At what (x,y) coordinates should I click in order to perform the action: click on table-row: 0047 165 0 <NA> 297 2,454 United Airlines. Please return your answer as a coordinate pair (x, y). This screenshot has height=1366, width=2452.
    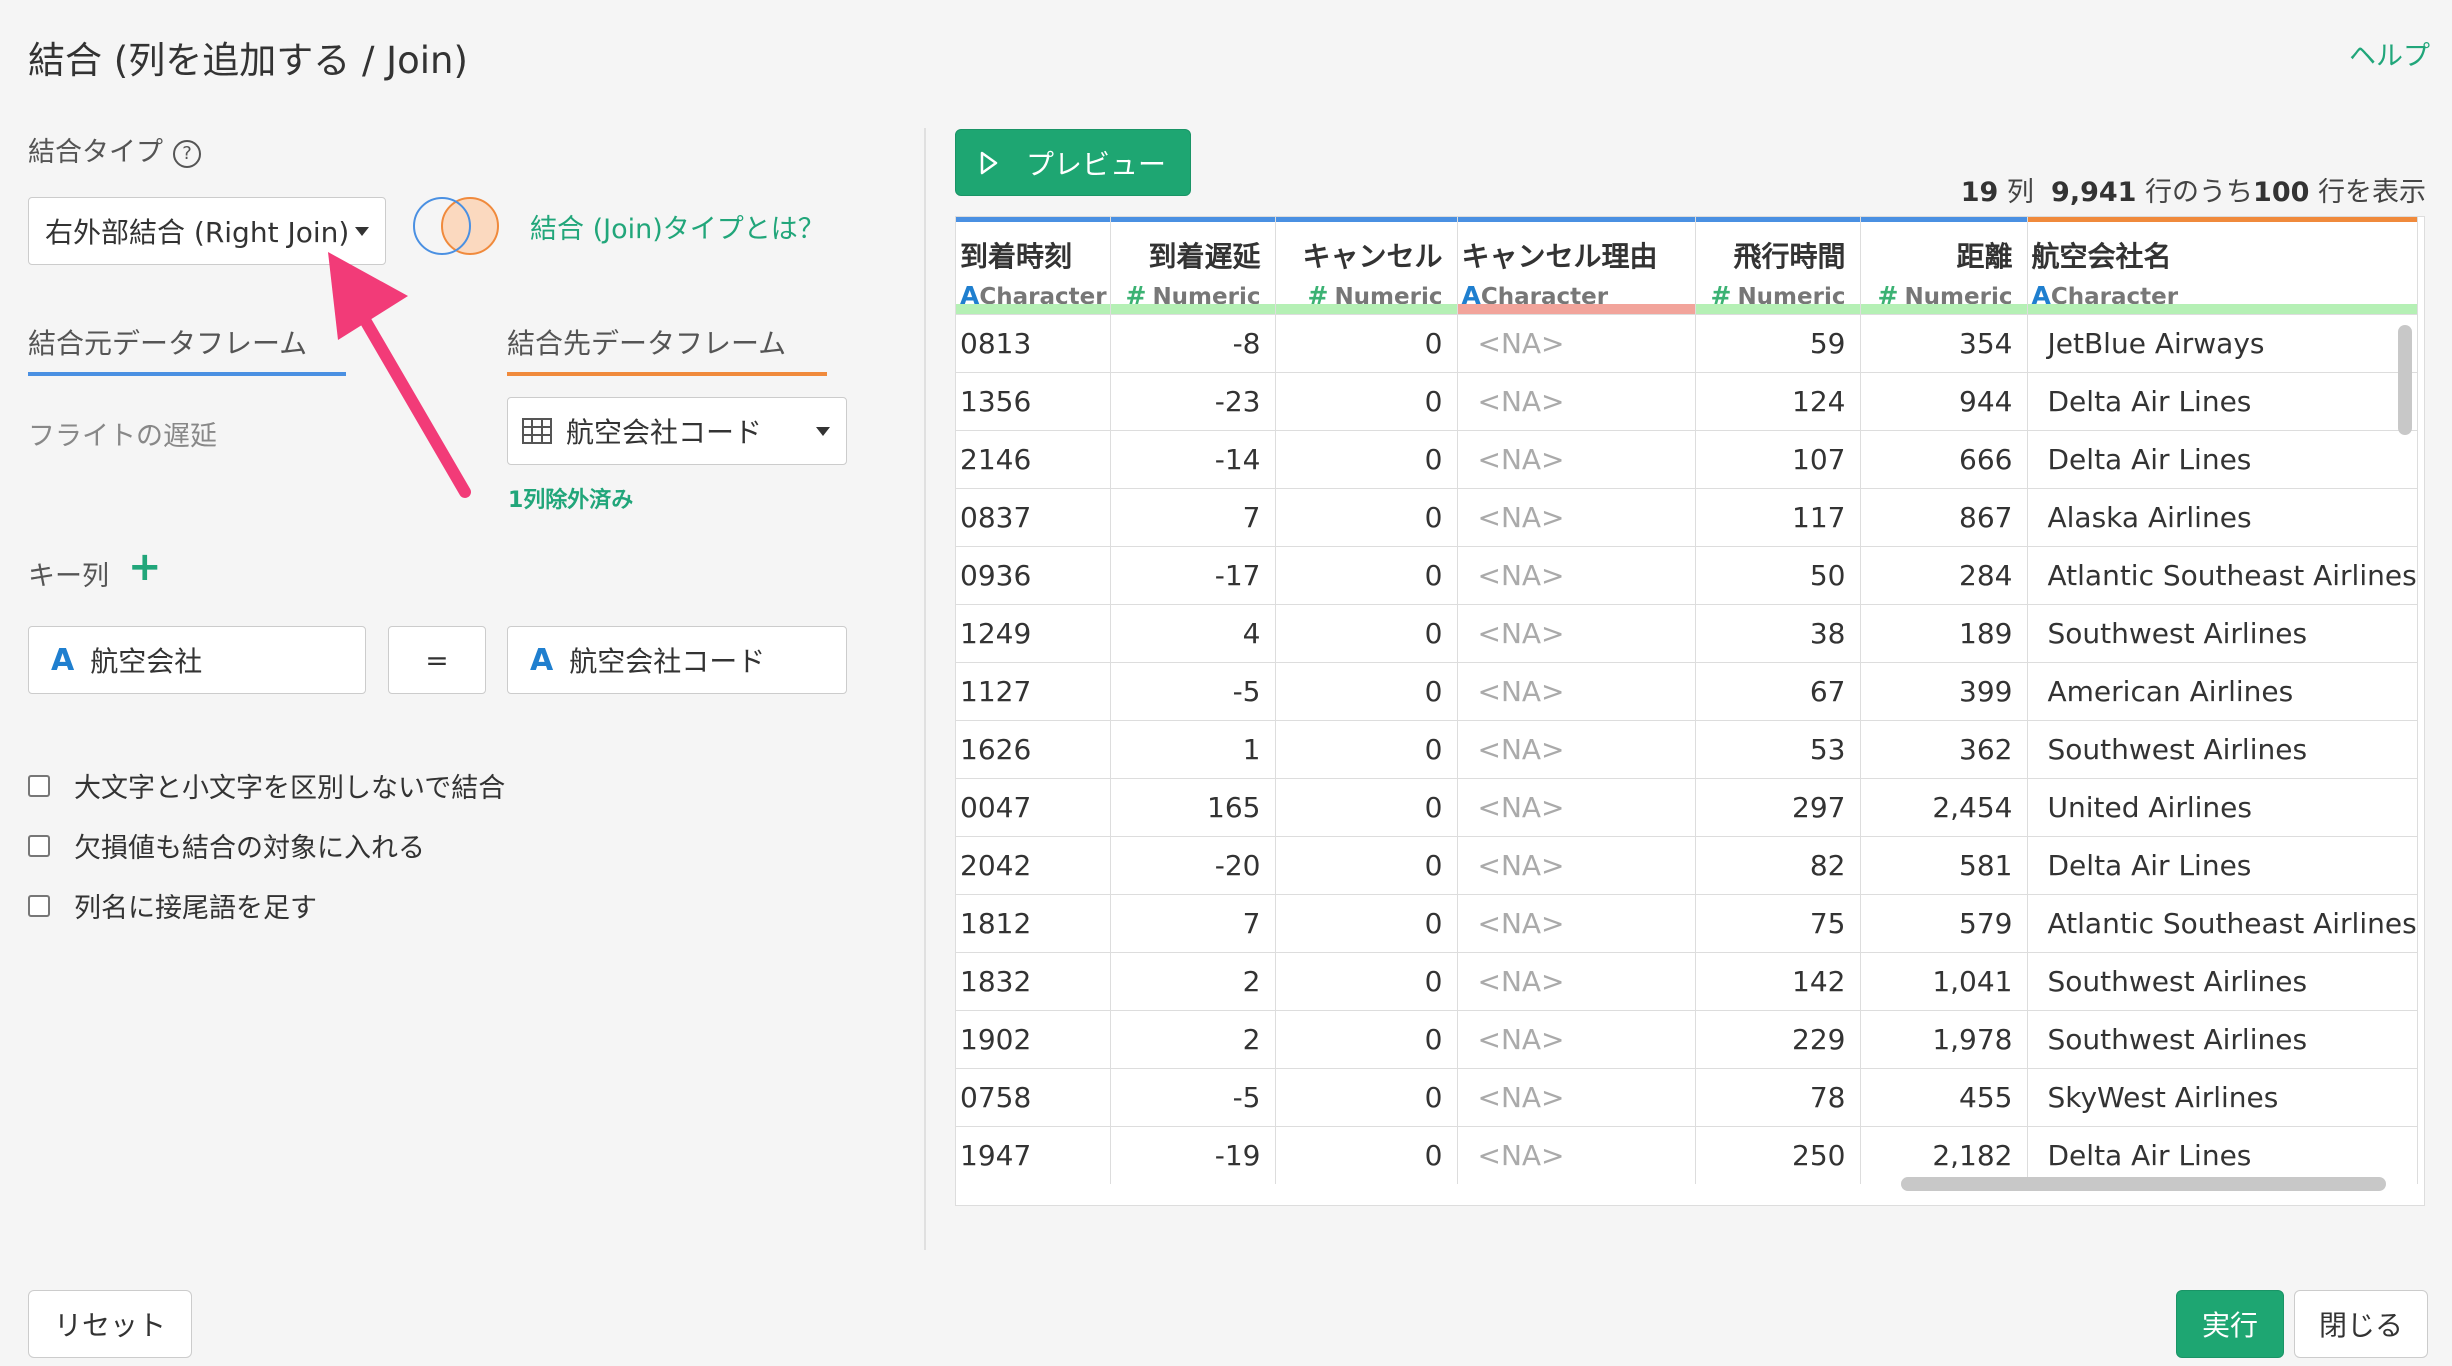
    Looking at the image, I should click on (1687, 807).